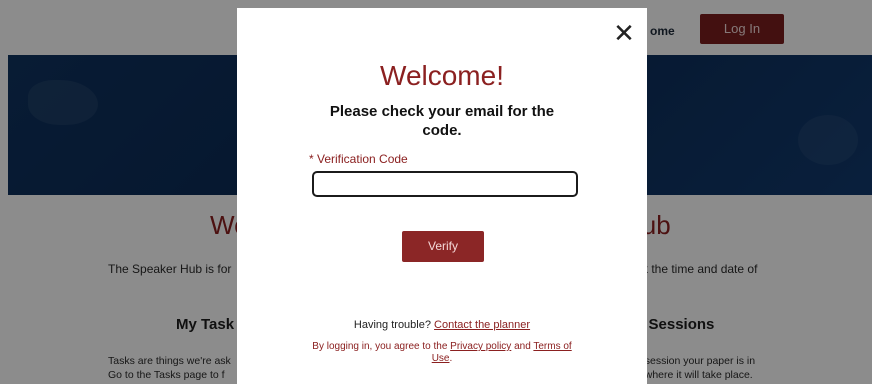 Image resolution: width=872 pixels, height=384 pixels. I want to click on close-icon: ✕, so click(624, 33).